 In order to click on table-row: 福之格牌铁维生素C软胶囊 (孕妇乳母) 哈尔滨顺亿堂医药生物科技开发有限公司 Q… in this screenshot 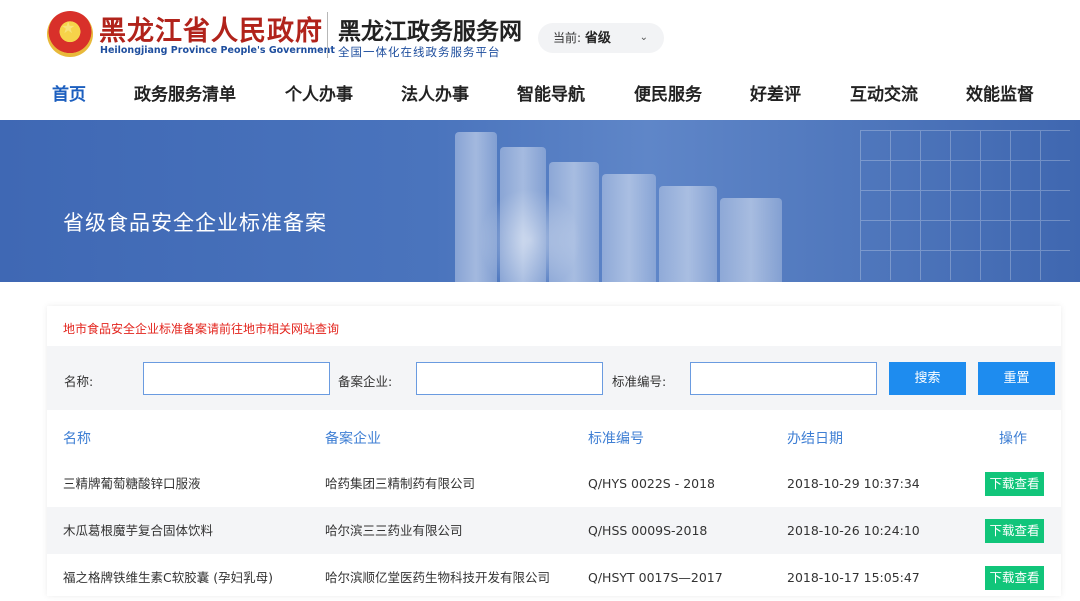, I will do `click(554, 577)`.